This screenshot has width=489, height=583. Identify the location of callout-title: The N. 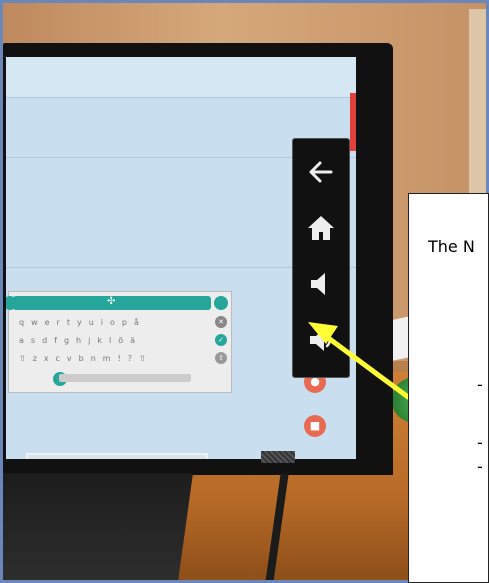
(451, 246).